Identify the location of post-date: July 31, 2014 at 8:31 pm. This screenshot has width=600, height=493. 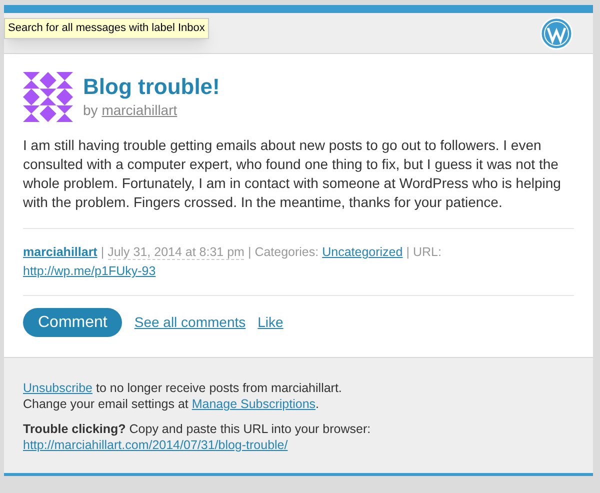
(176, 252).